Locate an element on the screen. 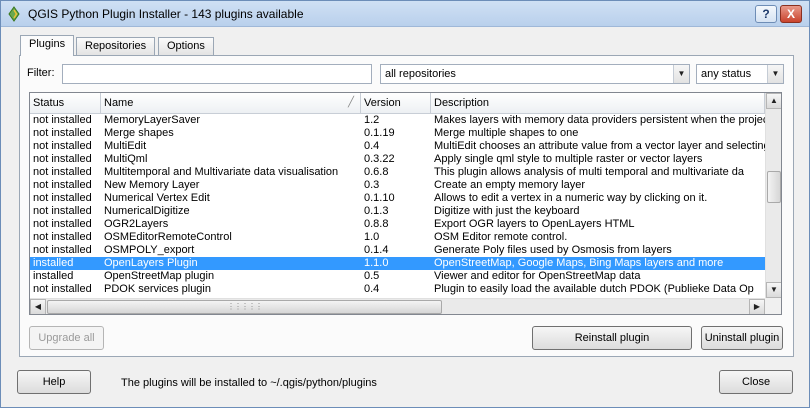 Image resolution: width=810 pixels, height=408 pixels. row-description-cell: Create an empty memory layer is located at coordinates (509, 185).